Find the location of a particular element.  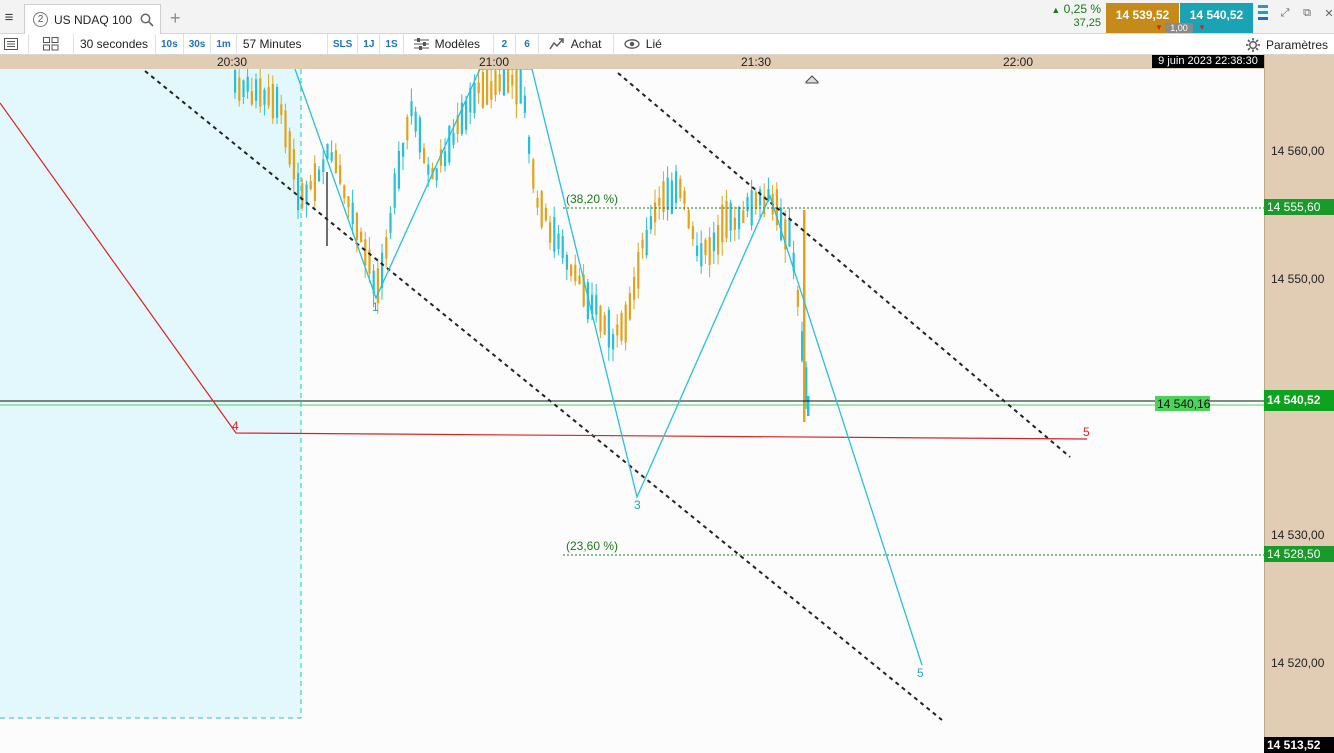

tab-us-ndaq-100: 2 US NDAQ 100 is located at coordinates (92, 19).